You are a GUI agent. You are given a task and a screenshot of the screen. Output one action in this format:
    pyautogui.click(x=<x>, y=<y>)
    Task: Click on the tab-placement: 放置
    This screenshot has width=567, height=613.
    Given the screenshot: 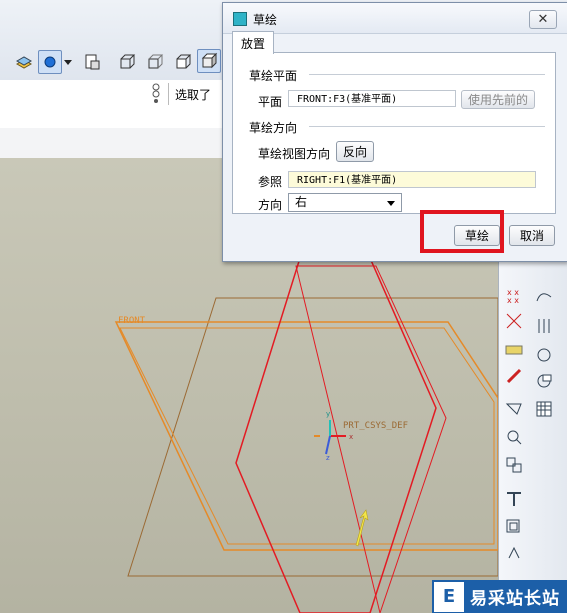 What is the action you would take?
    pyautogui.click(x=253, y=42)
    